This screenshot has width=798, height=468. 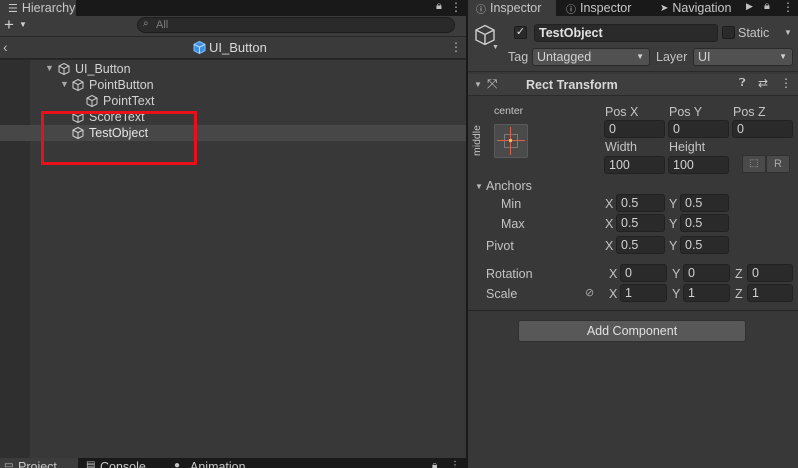 What do you see at coordinates (643, 293) in the screenshot?
I see `scale-x-field: 1` at bounding box center [643, 293].